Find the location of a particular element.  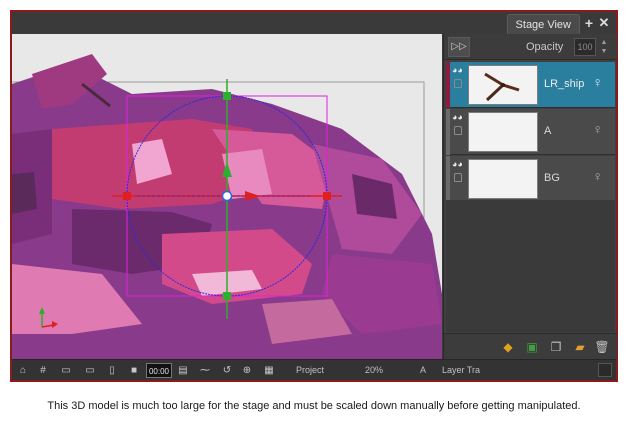

render-icon: ▦ is located at coordinates (269, 370).